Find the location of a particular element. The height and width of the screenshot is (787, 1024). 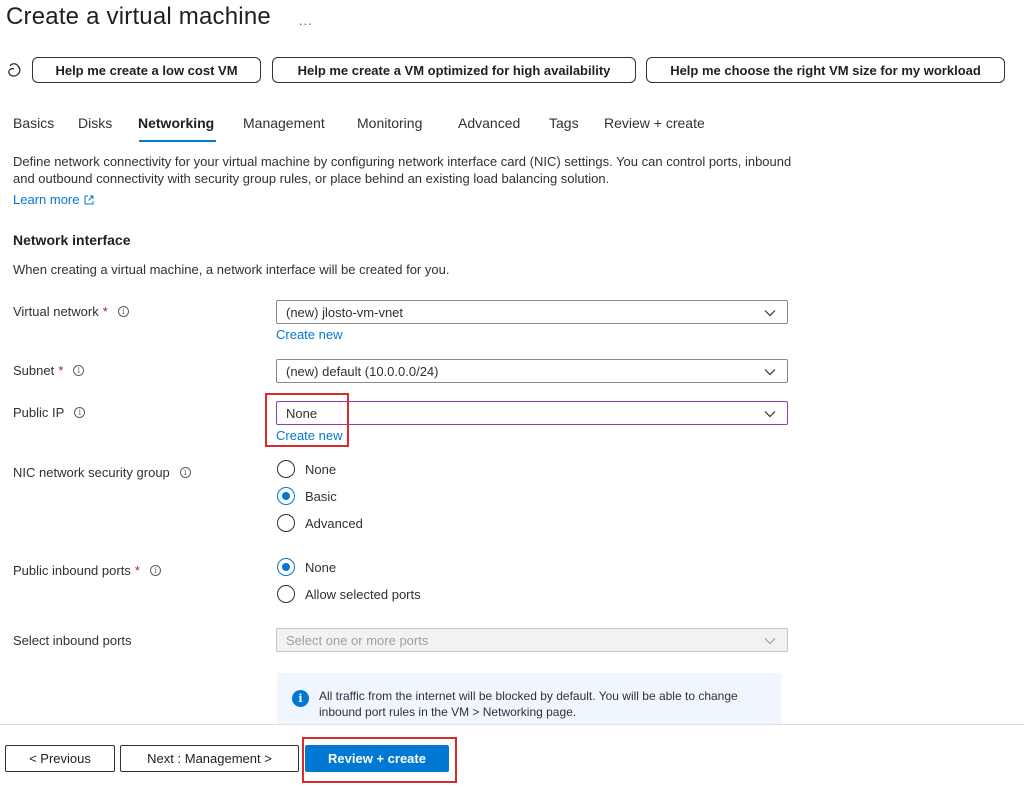

info-circle-icon: i is located at coordinates (300, 698).